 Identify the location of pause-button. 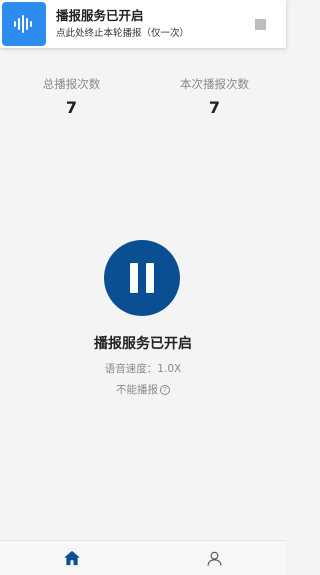
(142, 278).